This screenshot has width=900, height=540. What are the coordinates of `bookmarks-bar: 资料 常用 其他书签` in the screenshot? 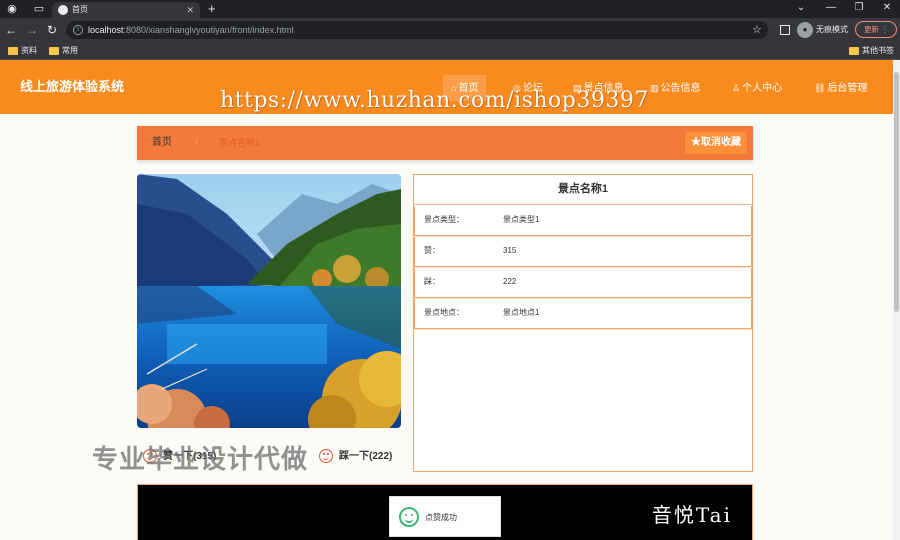 It's located at (450, 51).